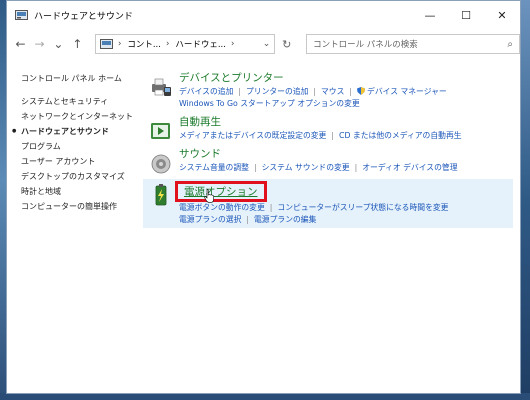 Image resolution: width=530 pixels, height=400 pixels. What do you see at coordinates (39, 44) in the screenshot?
I see `forward-arrow-icon: →` at bounding box center [39, 44].